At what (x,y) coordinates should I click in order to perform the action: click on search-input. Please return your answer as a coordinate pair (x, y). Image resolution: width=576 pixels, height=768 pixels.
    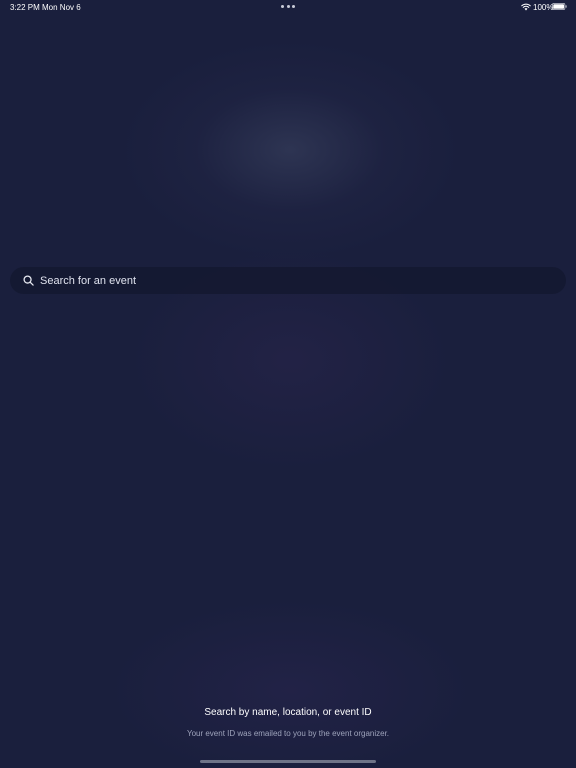
    Looking at the image, I should click on (295, 280).